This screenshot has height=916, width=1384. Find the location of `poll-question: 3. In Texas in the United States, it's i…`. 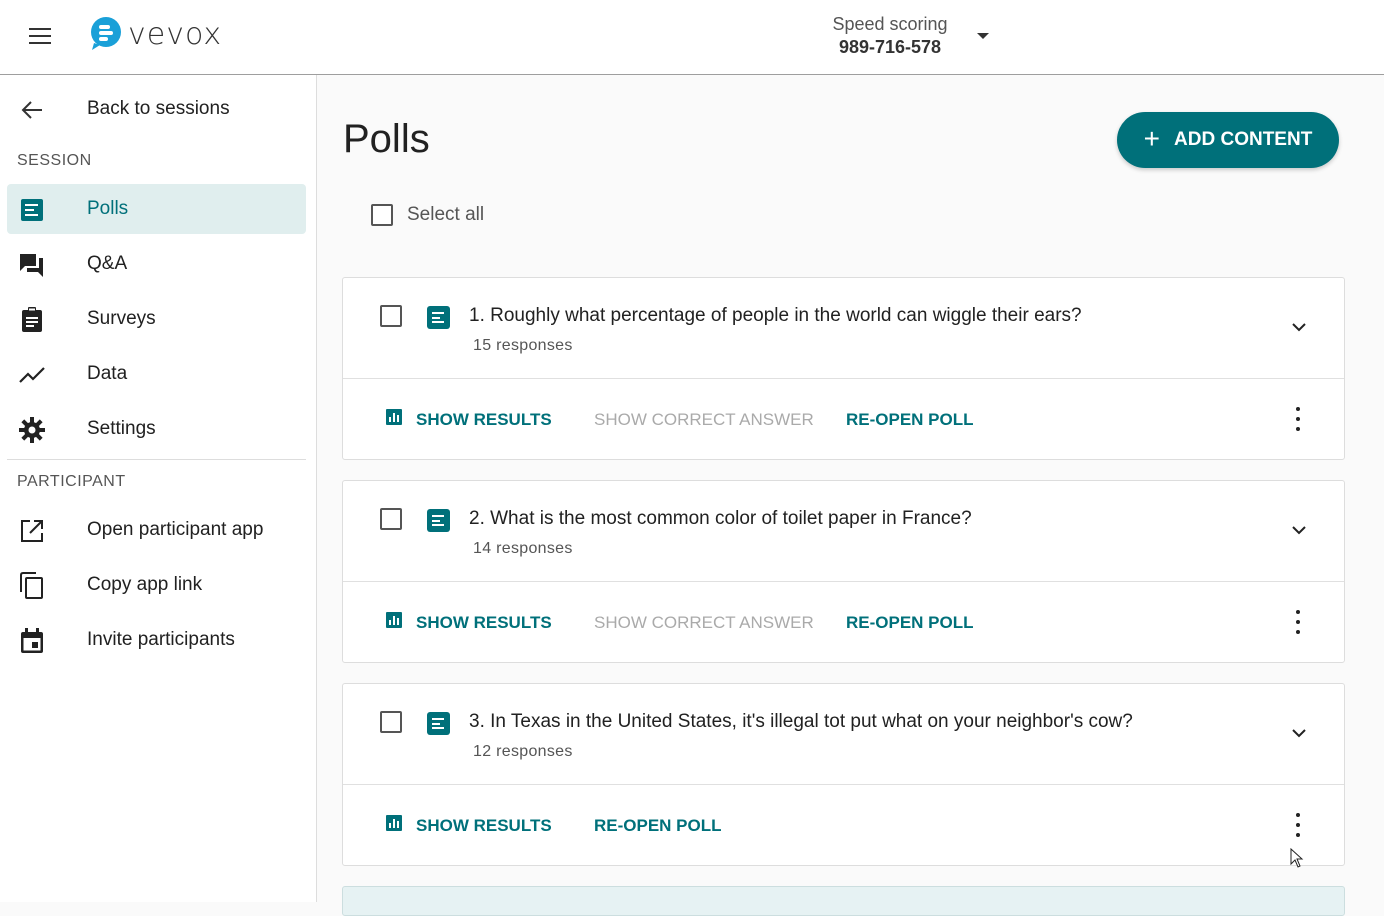

poll-question: 3. In Texas in the United States, it's i… is located at coordinates (801, 721).